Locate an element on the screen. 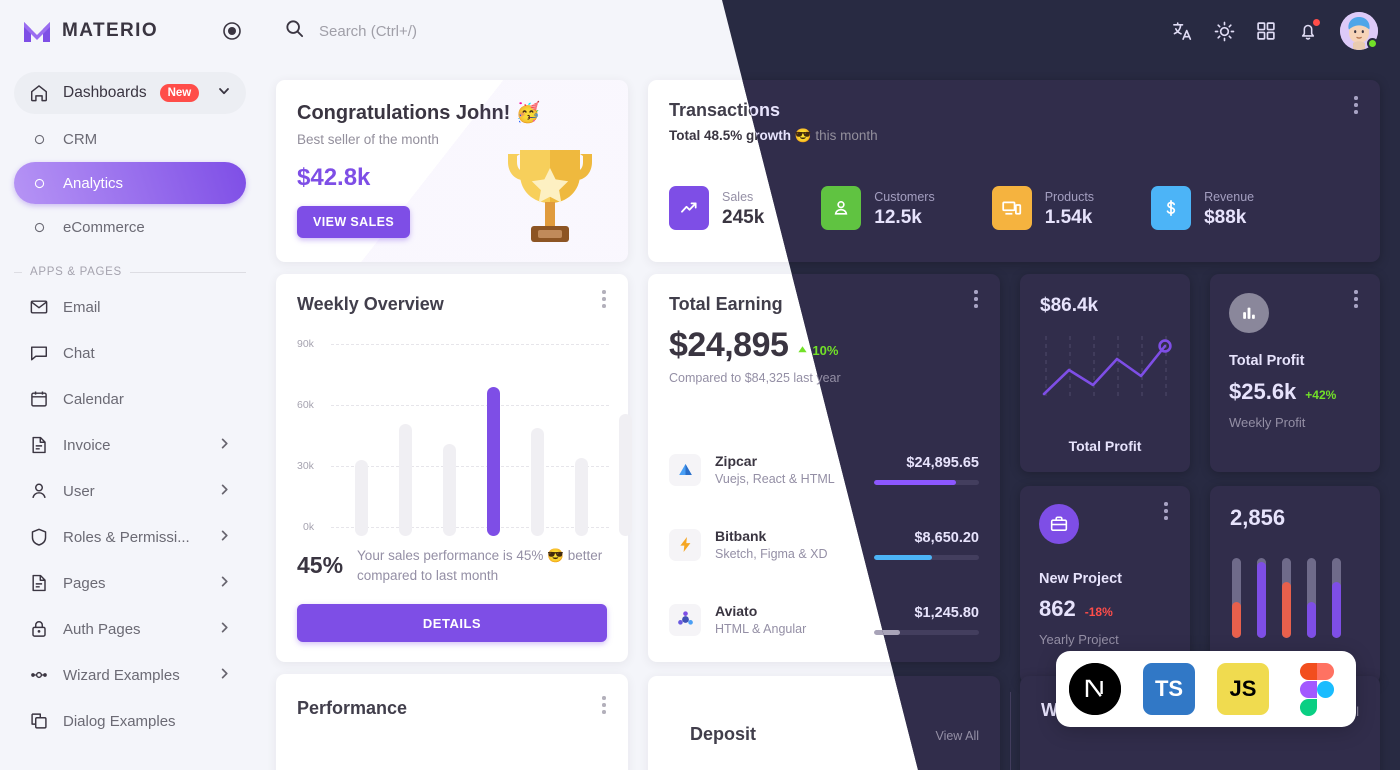 This screenshot has width=1400, height=770. chevron-down-icon is located at coordinates (224, 93).